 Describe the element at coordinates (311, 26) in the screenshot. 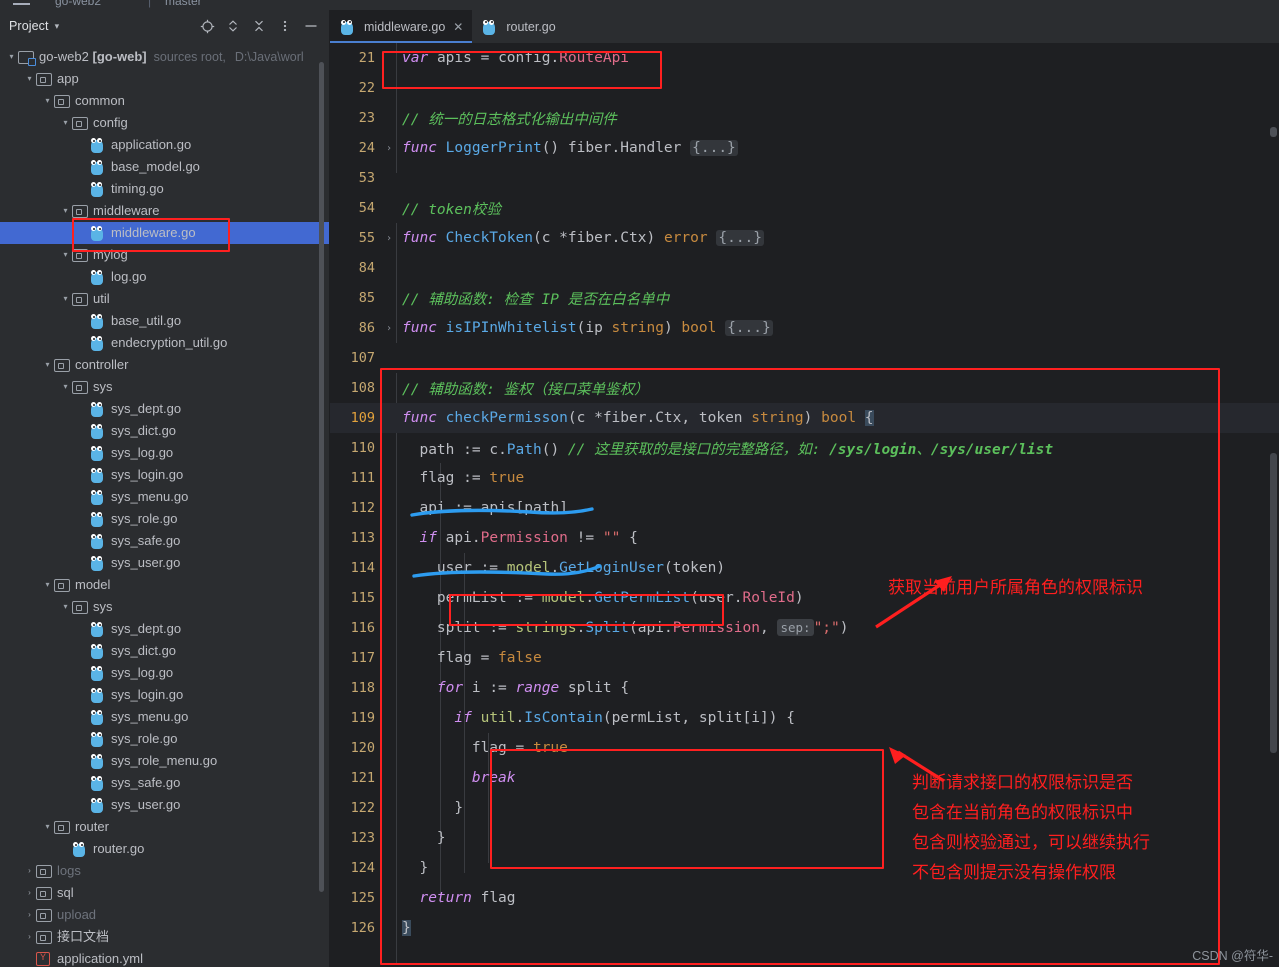

I see `hide-panel-icon` at that location.